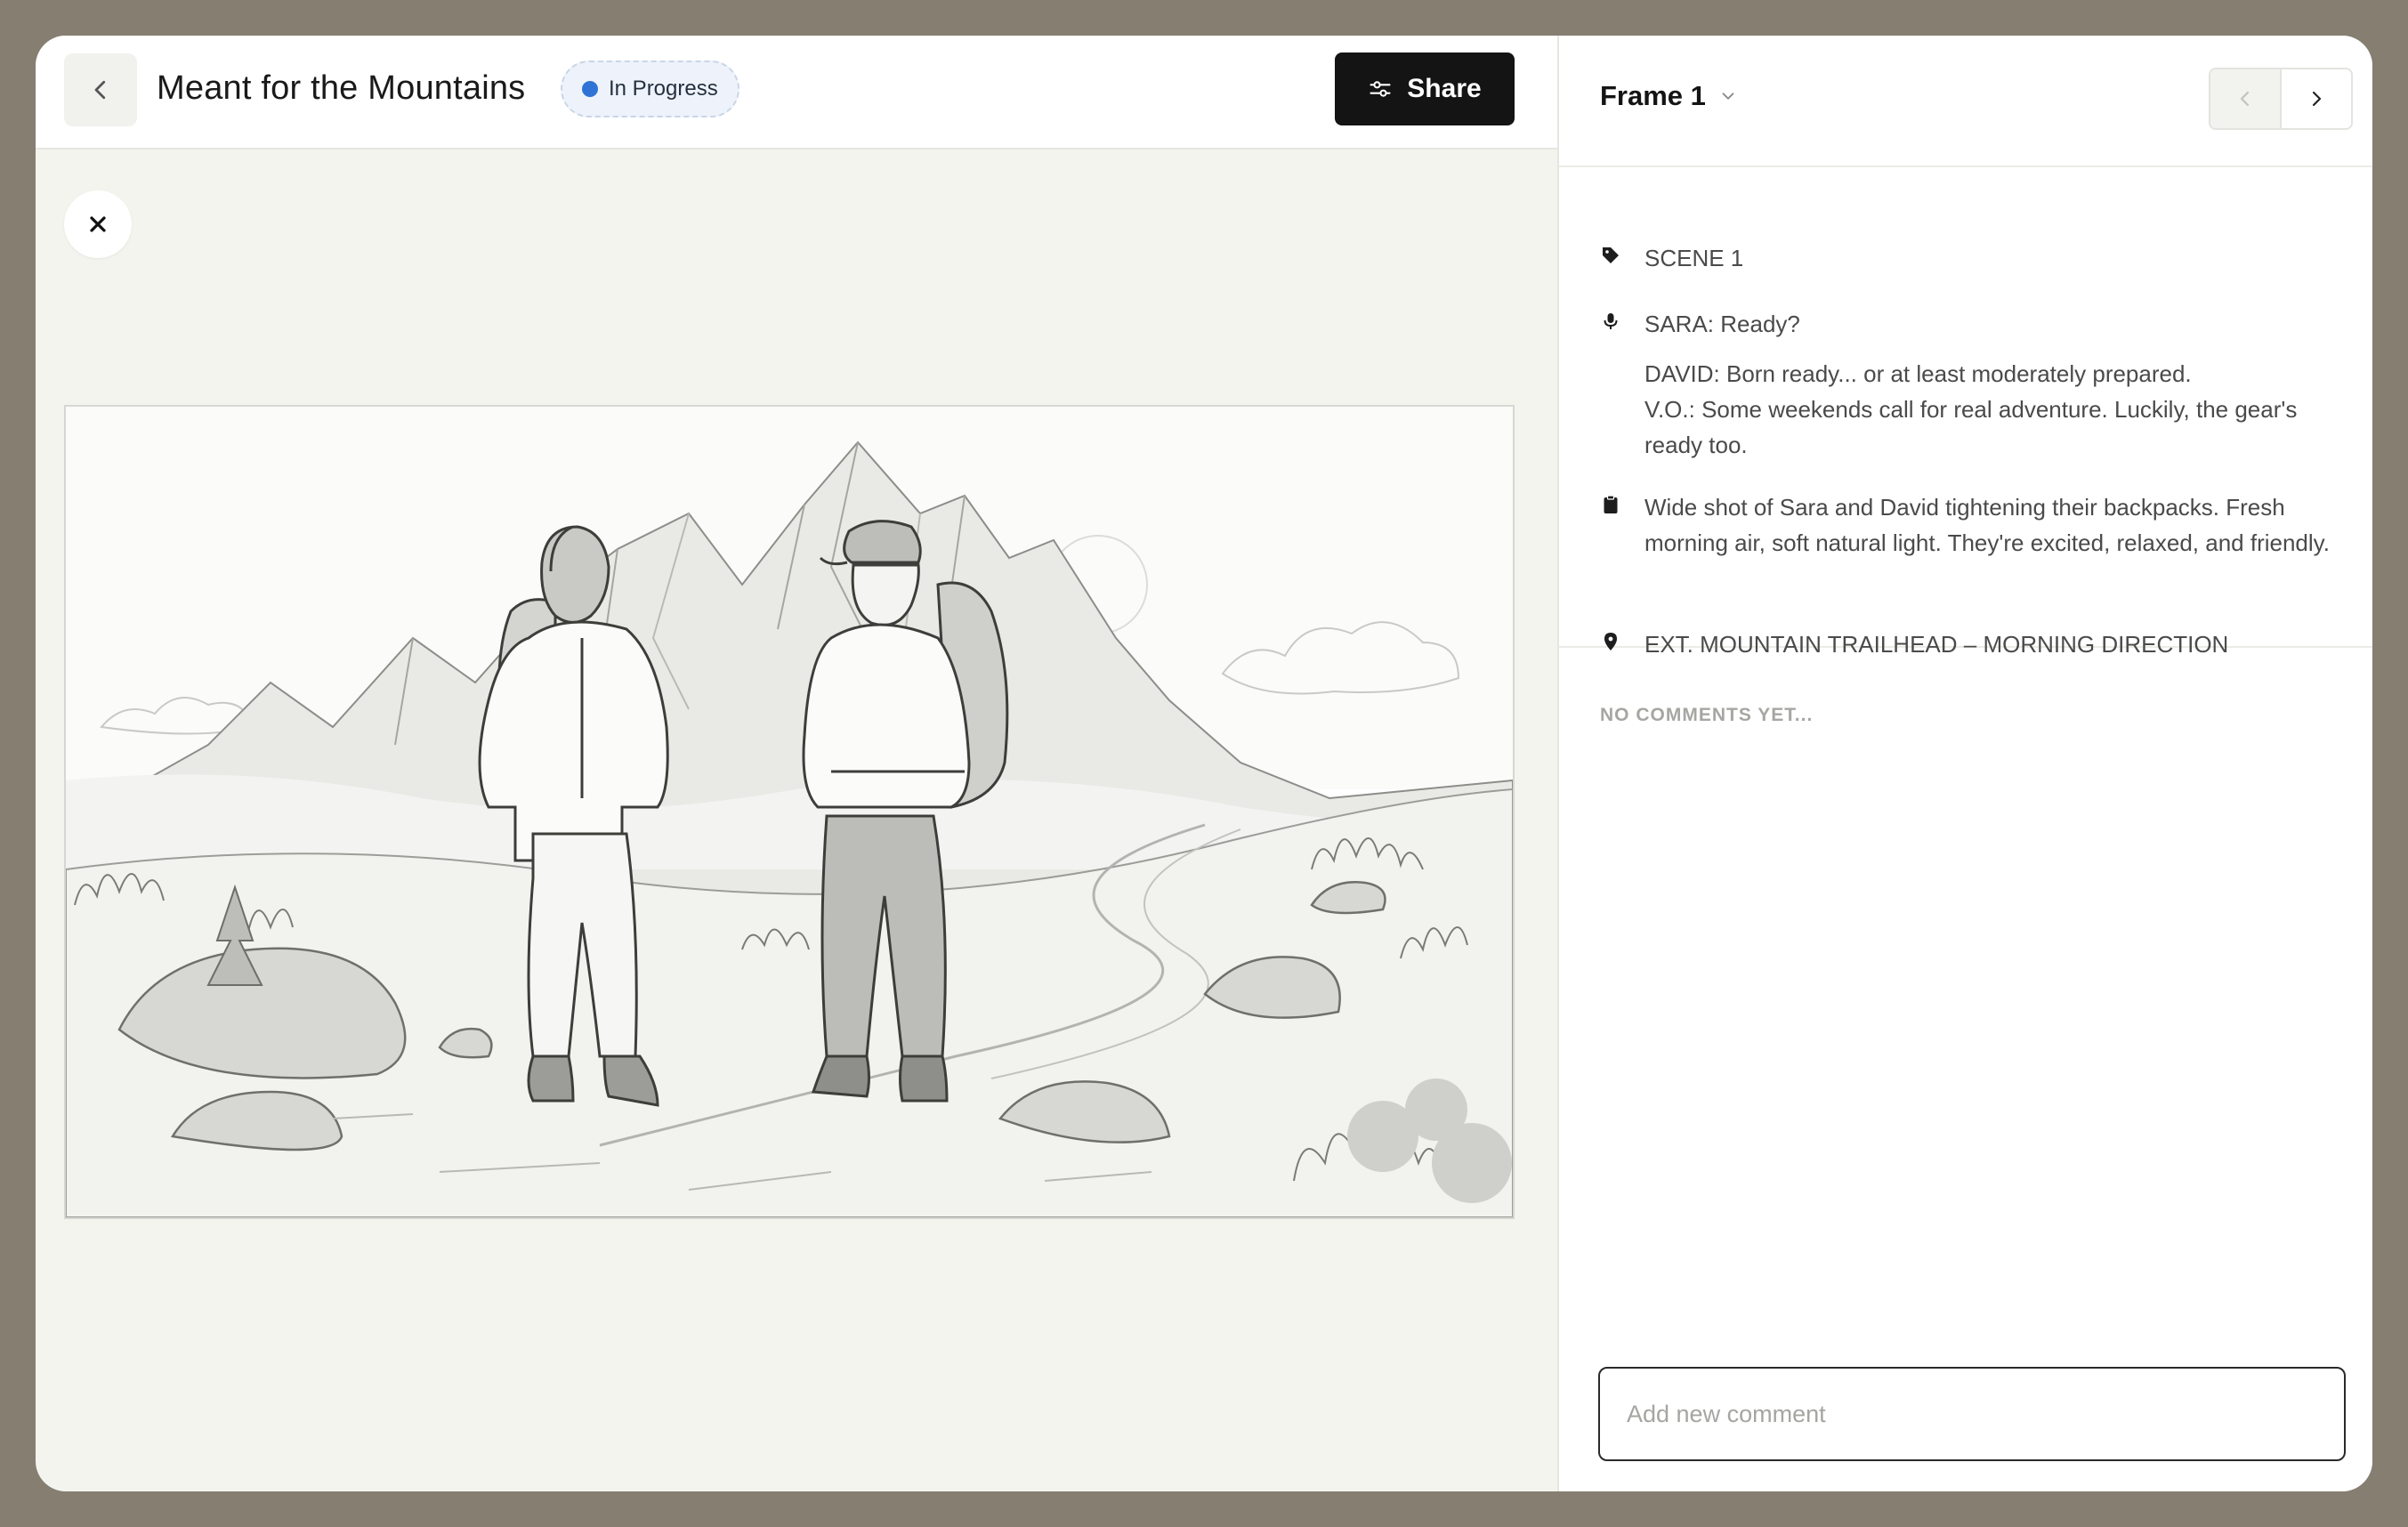  What do you see at coordinates (664, 89) in the screenshot?
I see `status-label: In Progress` at bounding box center [664, 89].